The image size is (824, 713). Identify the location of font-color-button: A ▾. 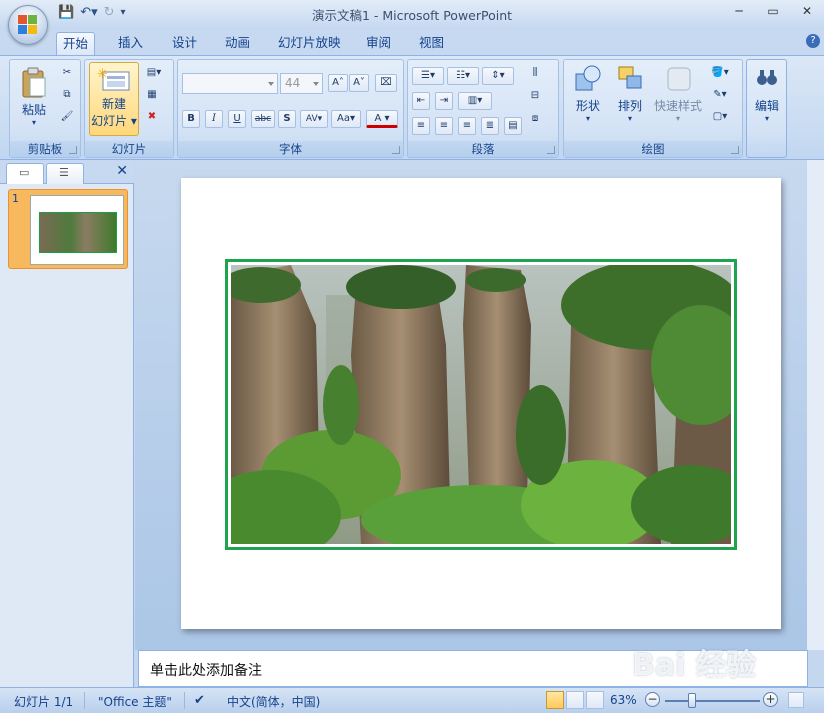
(382, 119).